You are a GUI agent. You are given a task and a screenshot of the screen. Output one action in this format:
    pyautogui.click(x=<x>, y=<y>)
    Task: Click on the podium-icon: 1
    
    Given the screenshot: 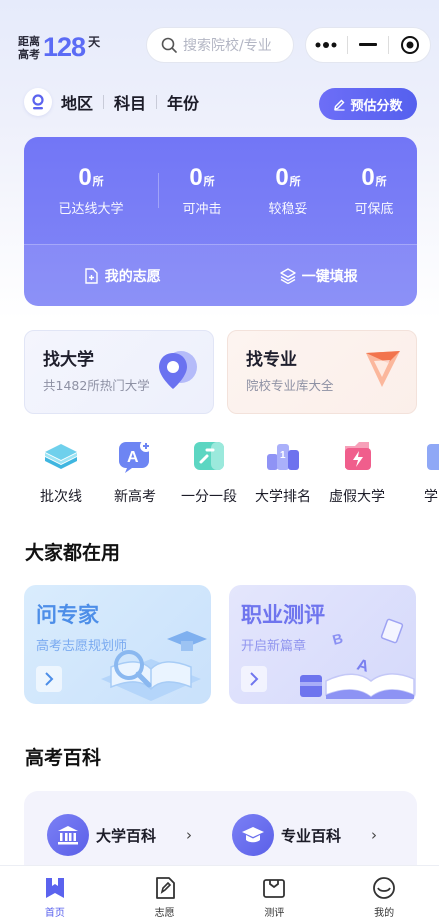 What is the action you would take?
    pyautogui.click(x=283, y=456)
    